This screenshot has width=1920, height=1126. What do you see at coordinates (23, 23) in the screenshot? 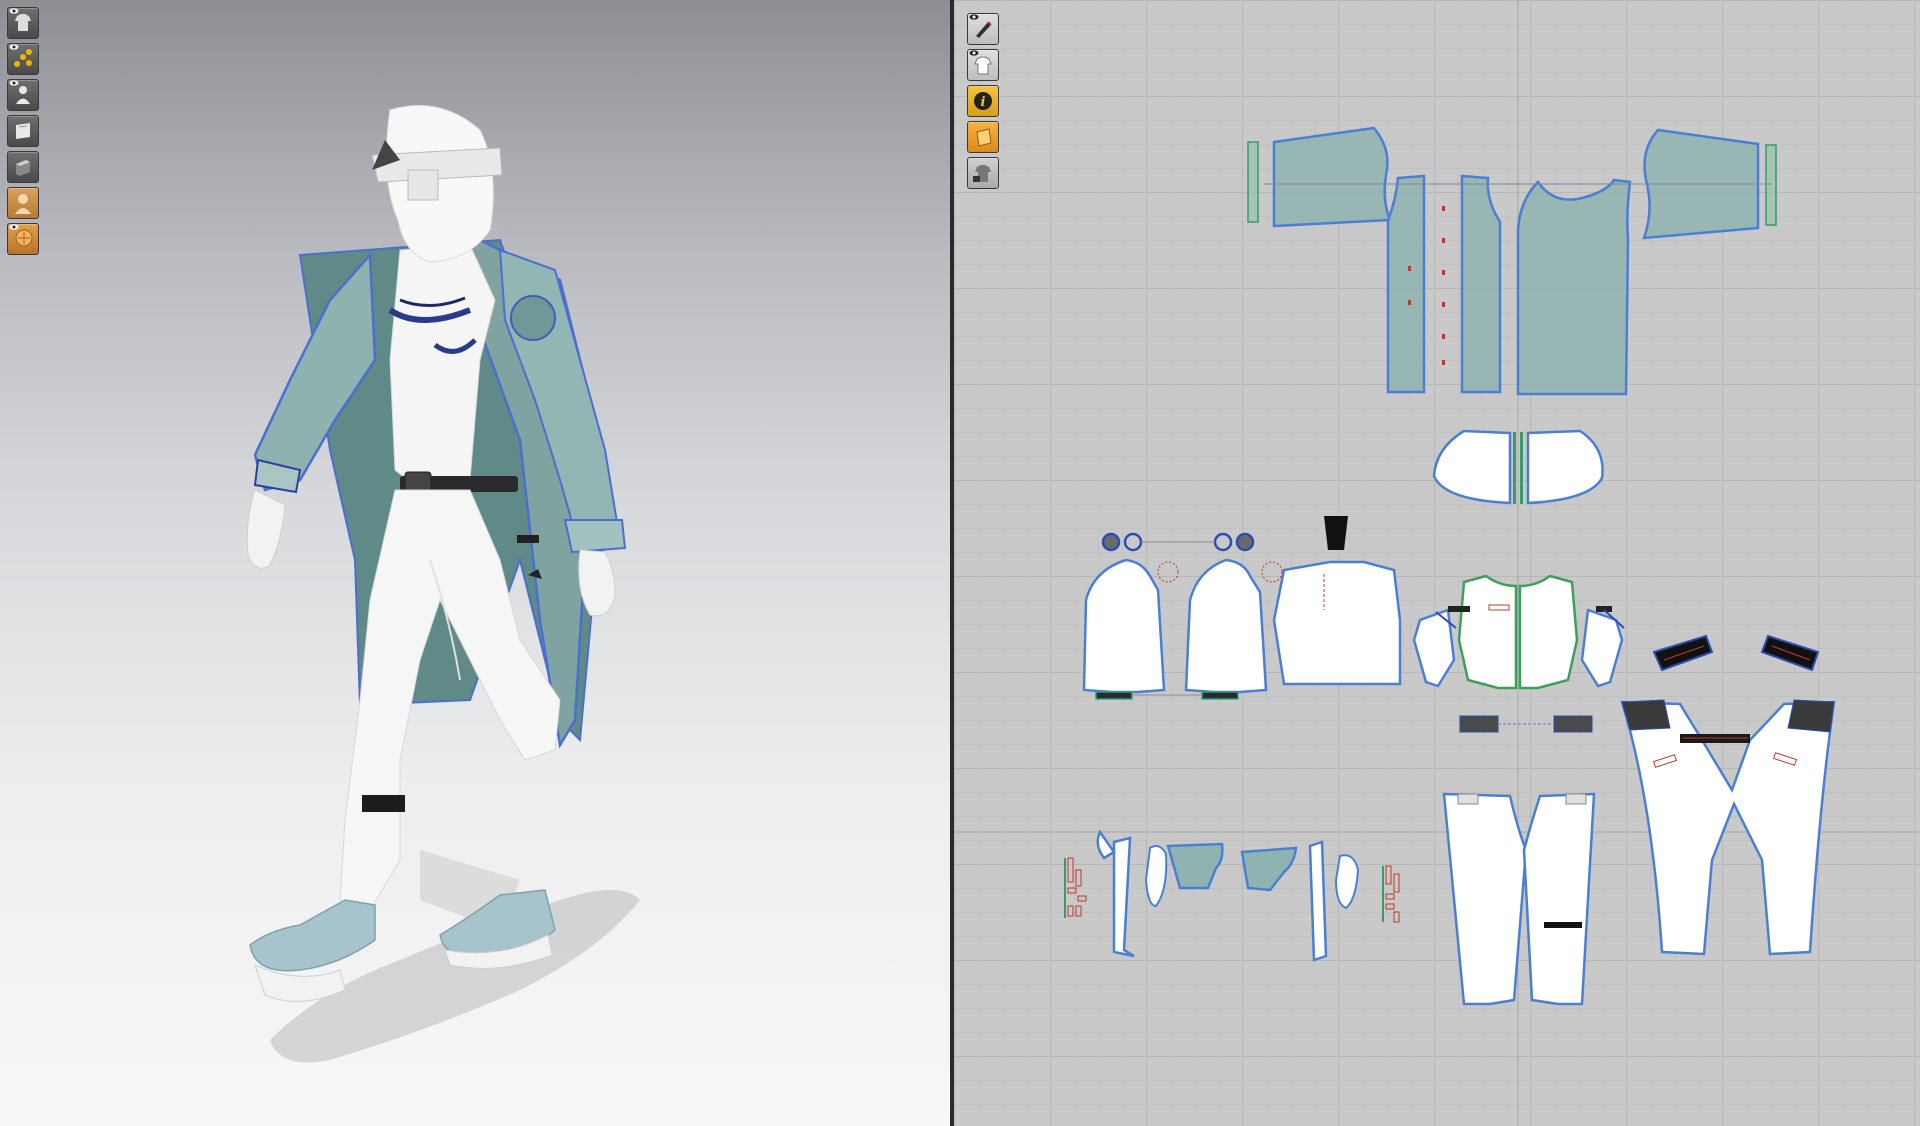
I see `garment-visibility-icon` at bounding box center [23, 23].